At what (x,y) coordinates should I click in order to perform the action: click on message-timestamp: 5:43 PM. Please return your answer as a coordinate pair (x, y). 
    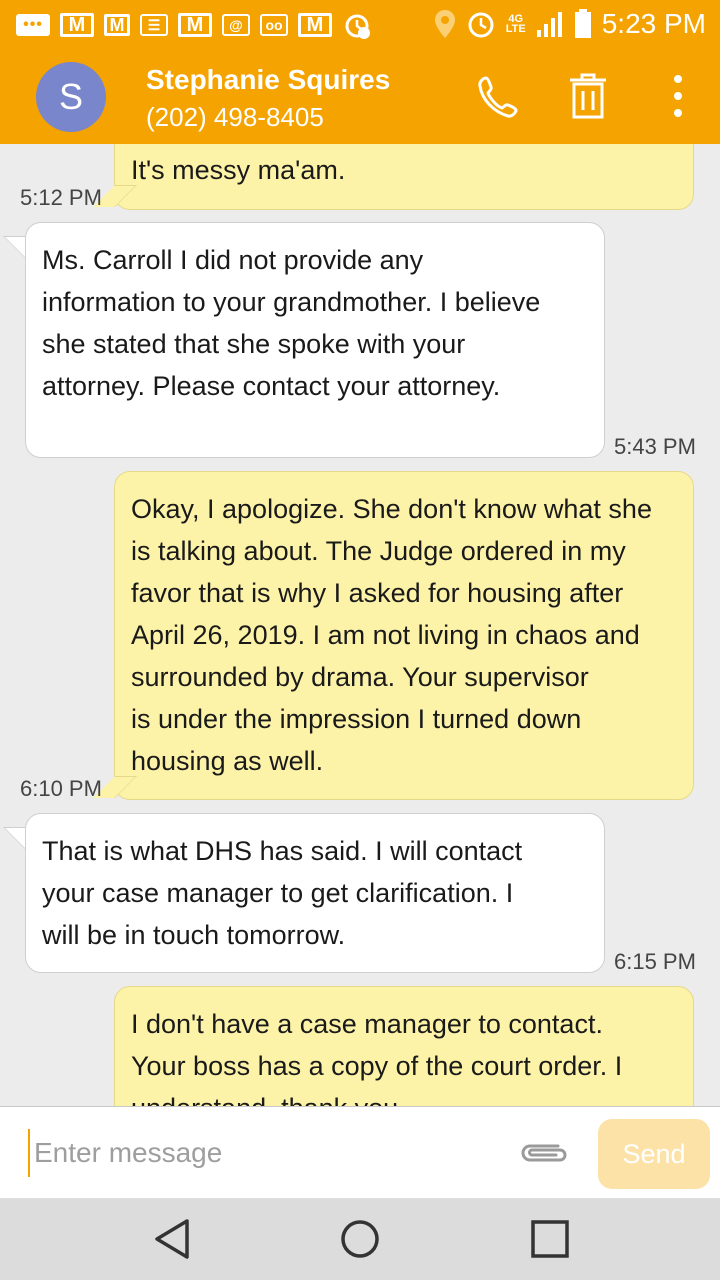
    Looking at the image, I should click on (655, 446).